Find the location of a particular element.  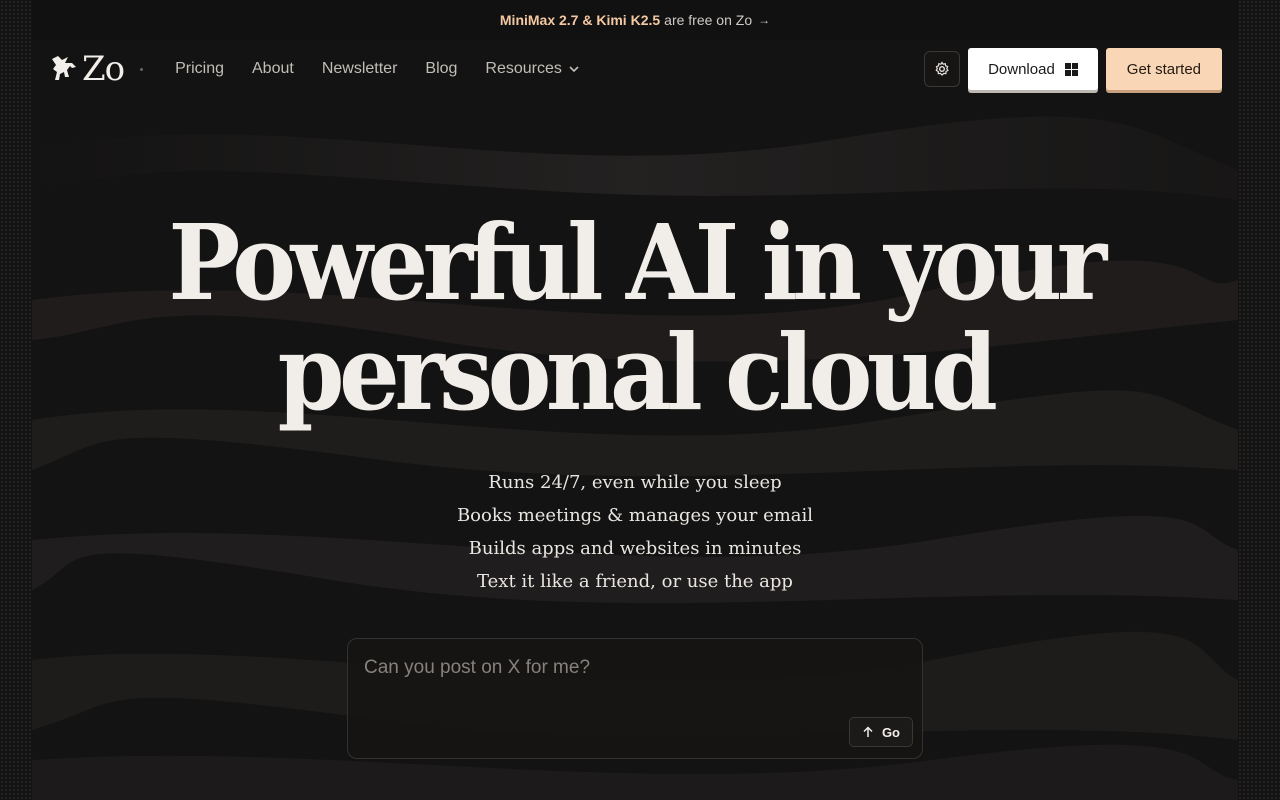

nav-link-newsletter: Newsletter is located at coordinates (360, 69).